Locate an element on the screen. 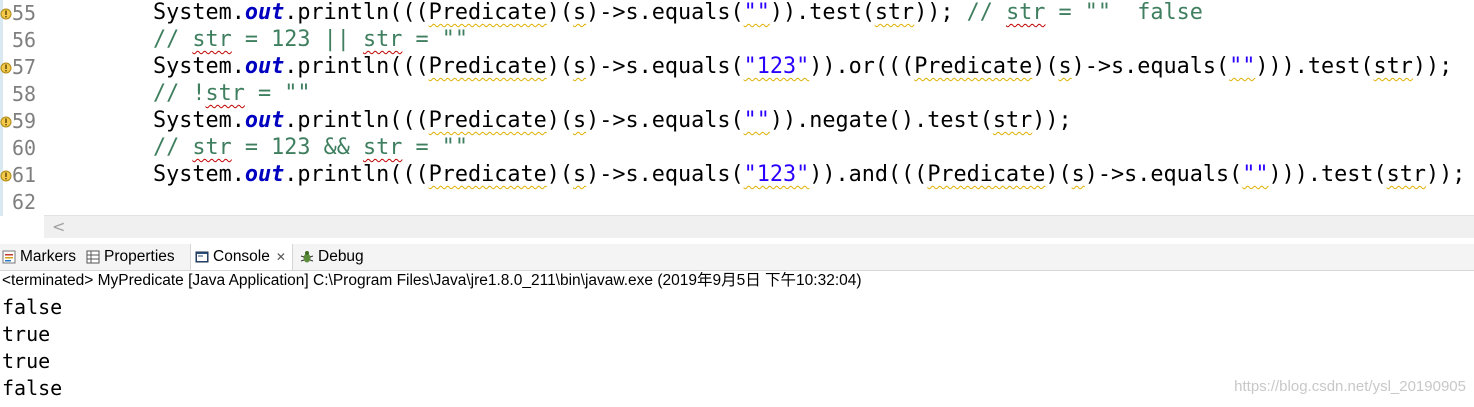 The width and height of the screenshot is (1474, 407). line-61-gutter: 61 is located at coordinates (22, 175).